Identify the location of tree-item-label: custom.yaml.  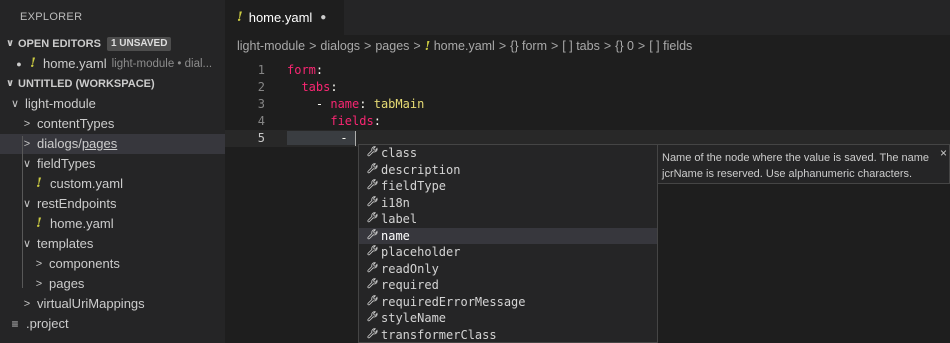
(86, 183).